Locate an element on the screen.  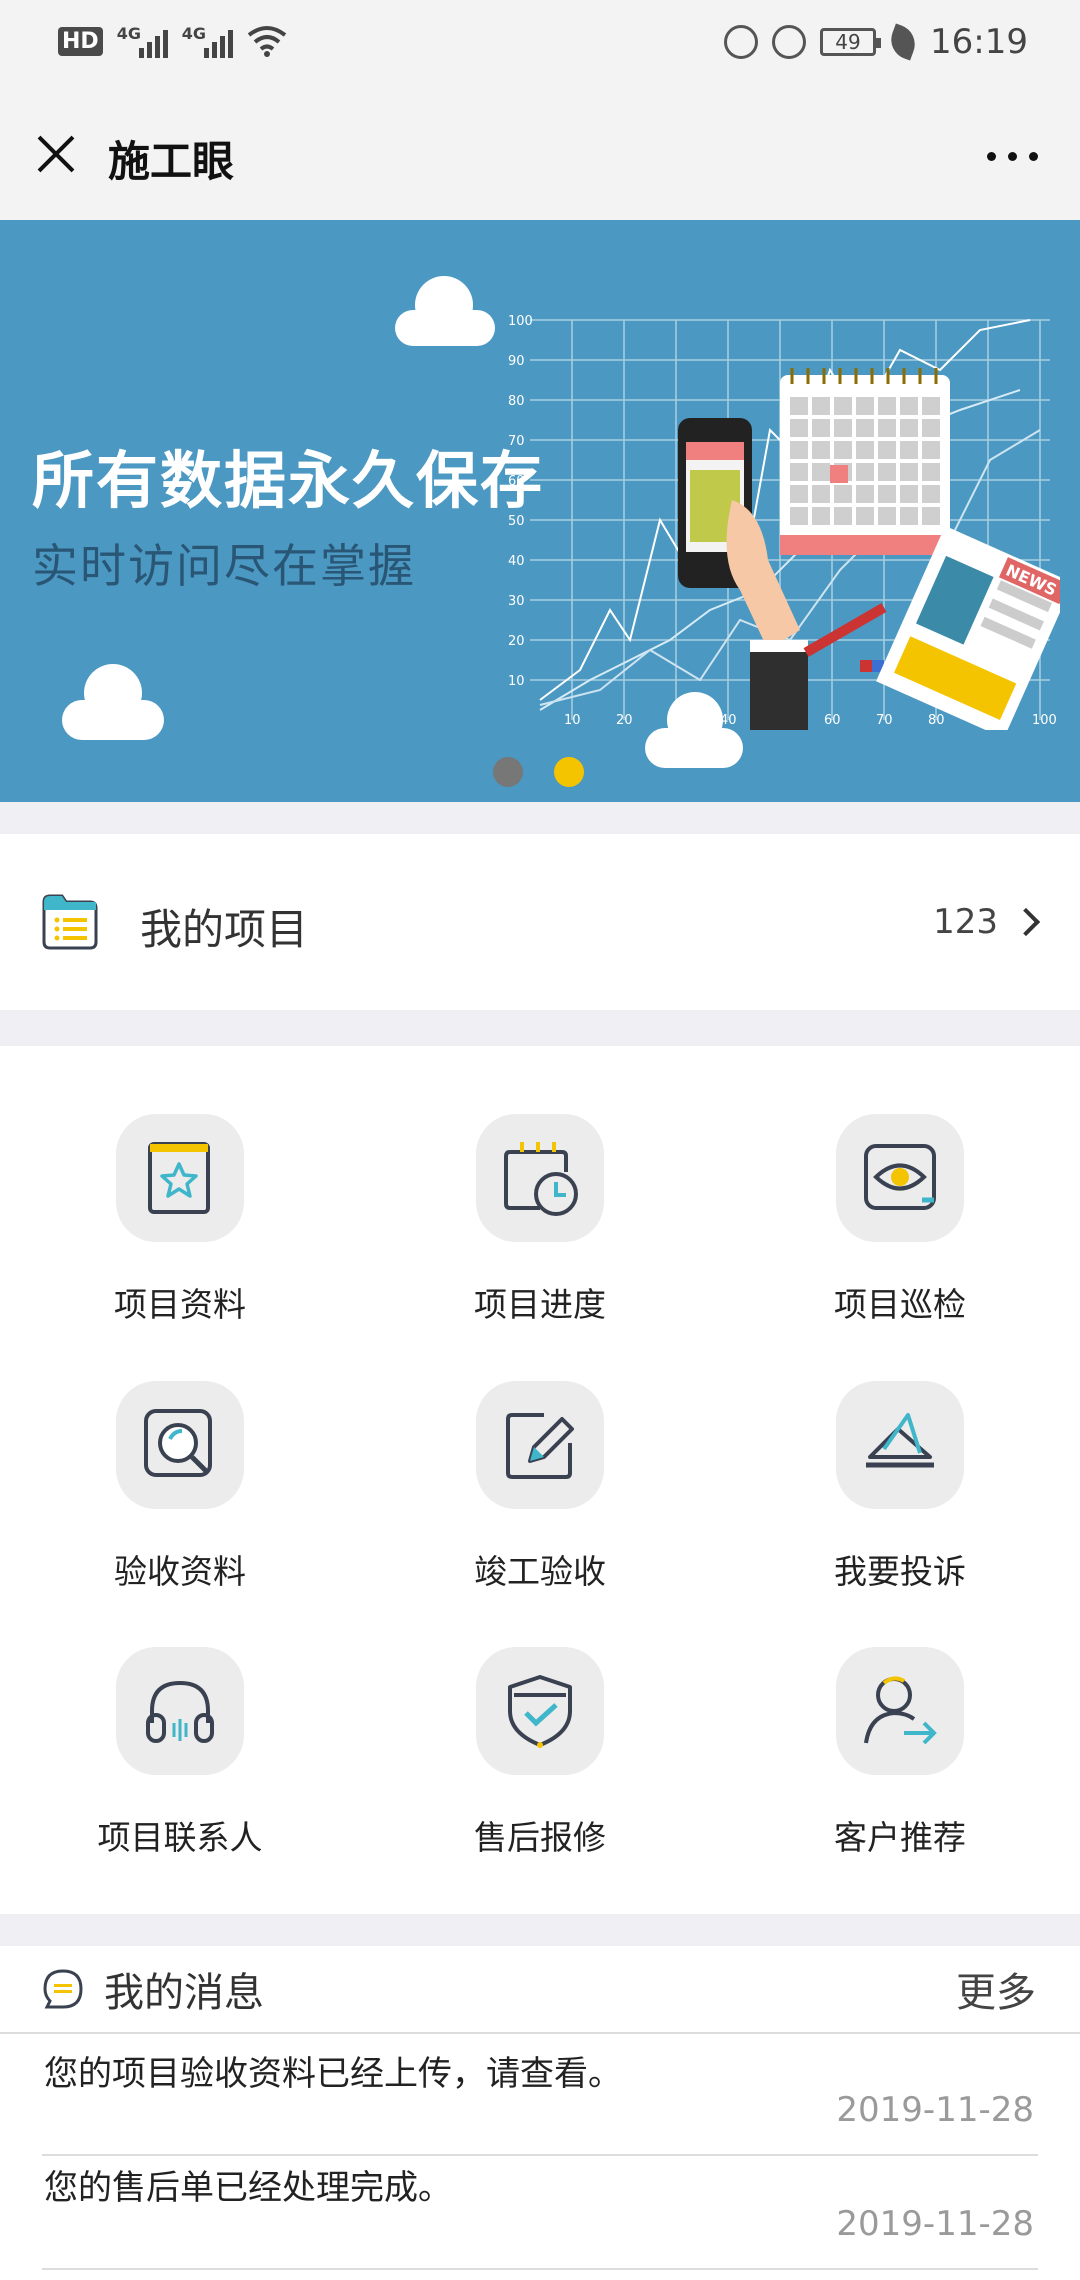
grid-item-after-sales-repair: 售后报修 is located at coordinates (540, 1718).